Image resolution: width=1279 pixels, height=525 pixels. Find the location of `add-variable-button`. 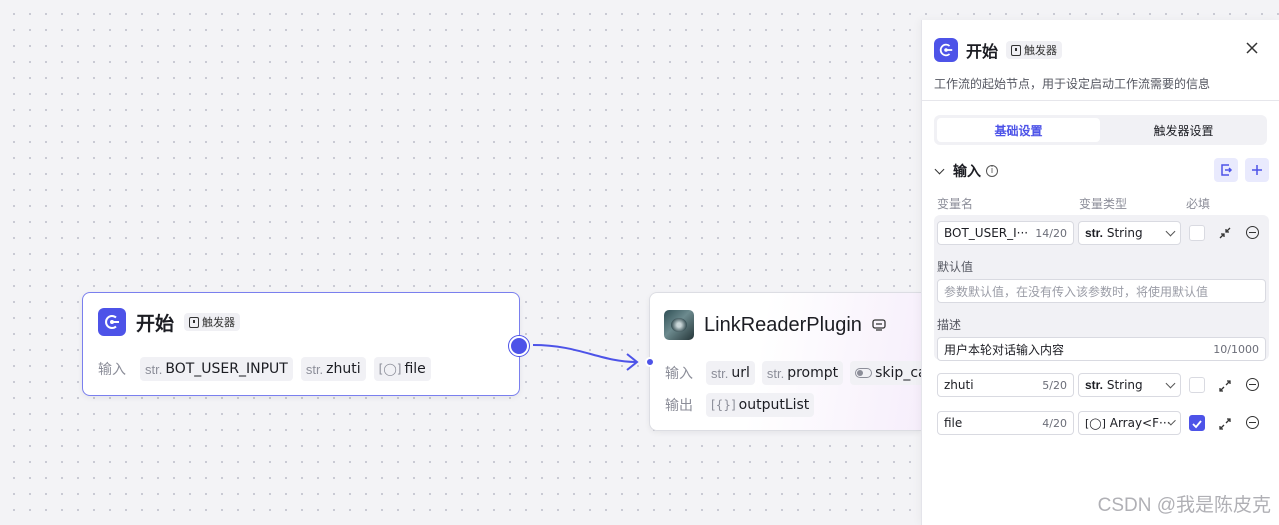

add-variable-button is located at coordinates (1257, 170).